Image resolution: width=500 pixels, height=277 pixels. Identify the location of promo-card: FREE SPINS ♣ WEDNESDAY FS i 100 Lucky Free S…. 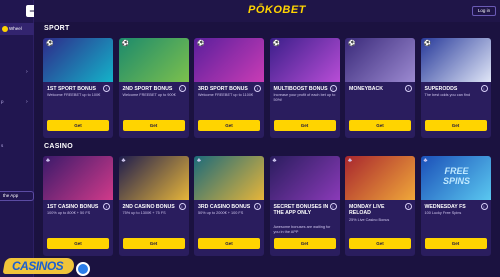
(455, 206).